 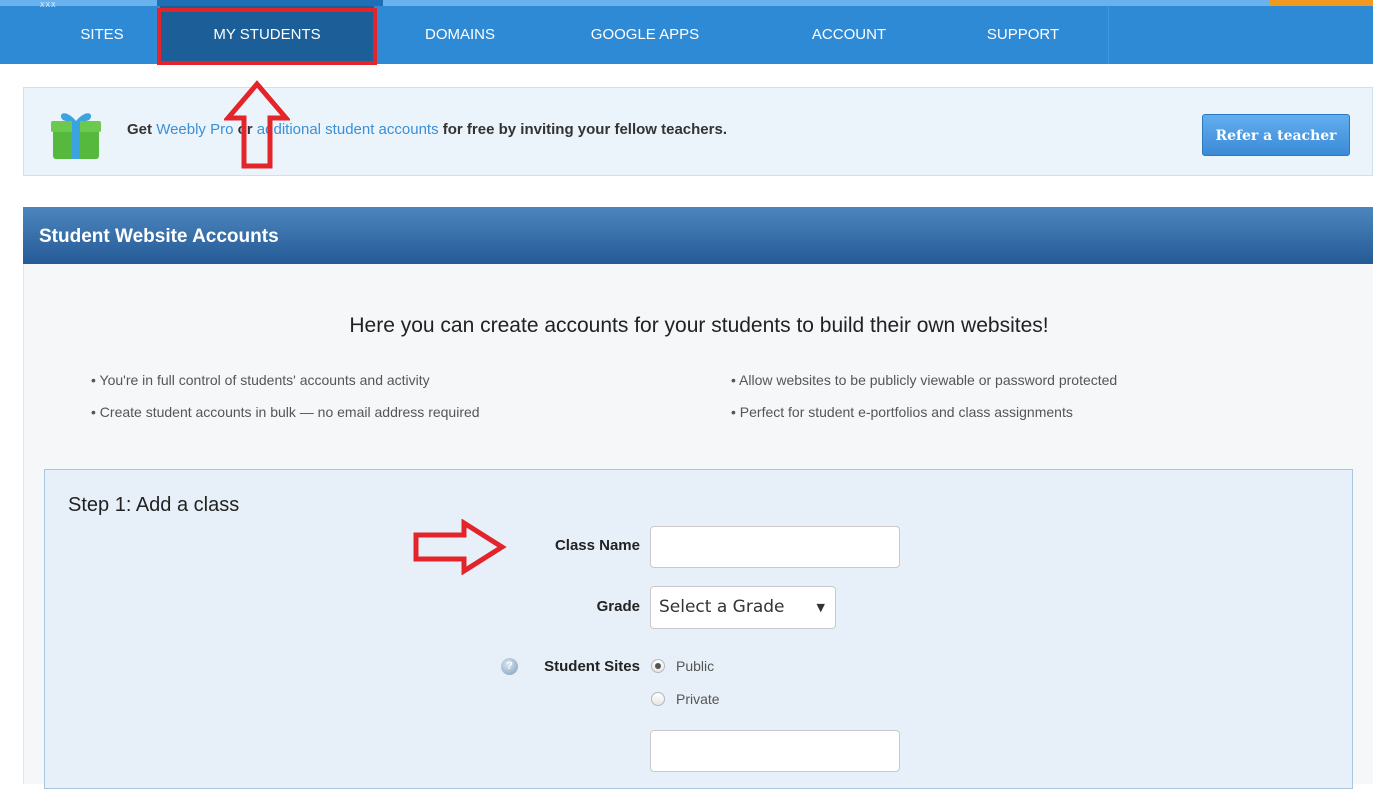 I want to click on refer-teacher-button: Refer a teacher, so click(x=1276, y=135).